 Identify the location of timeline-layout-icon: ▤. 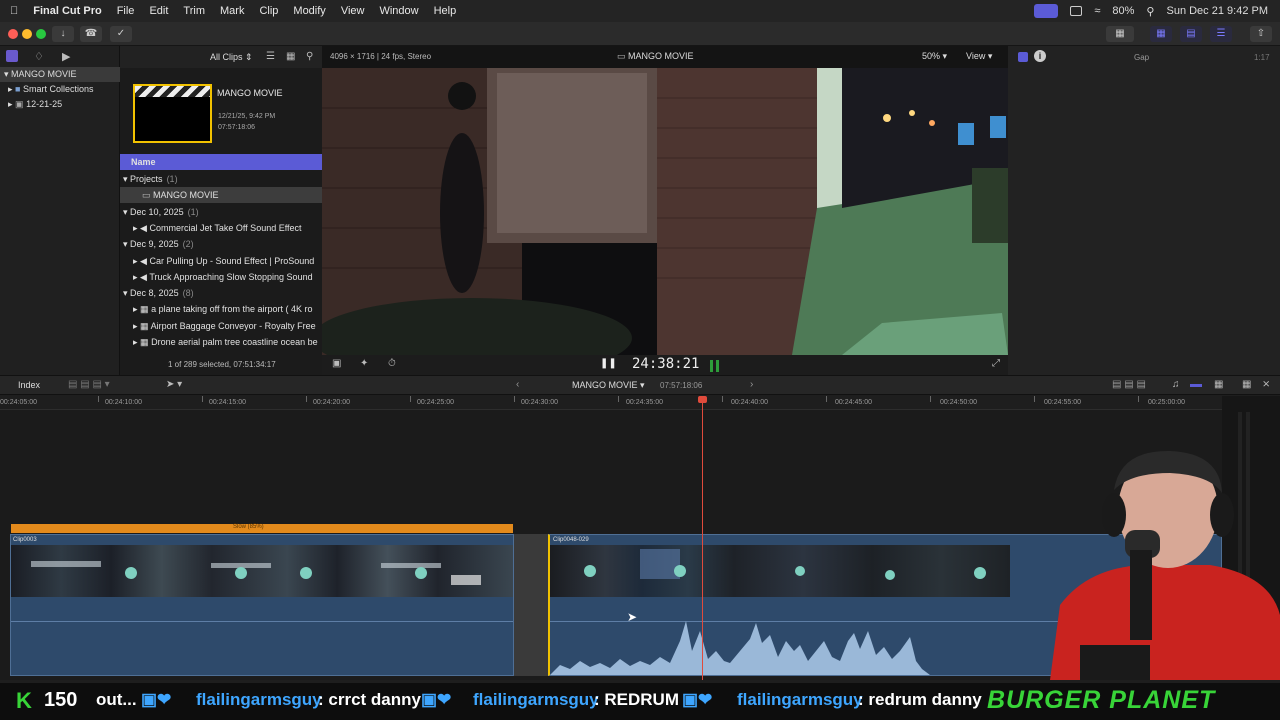
(1191, 34).